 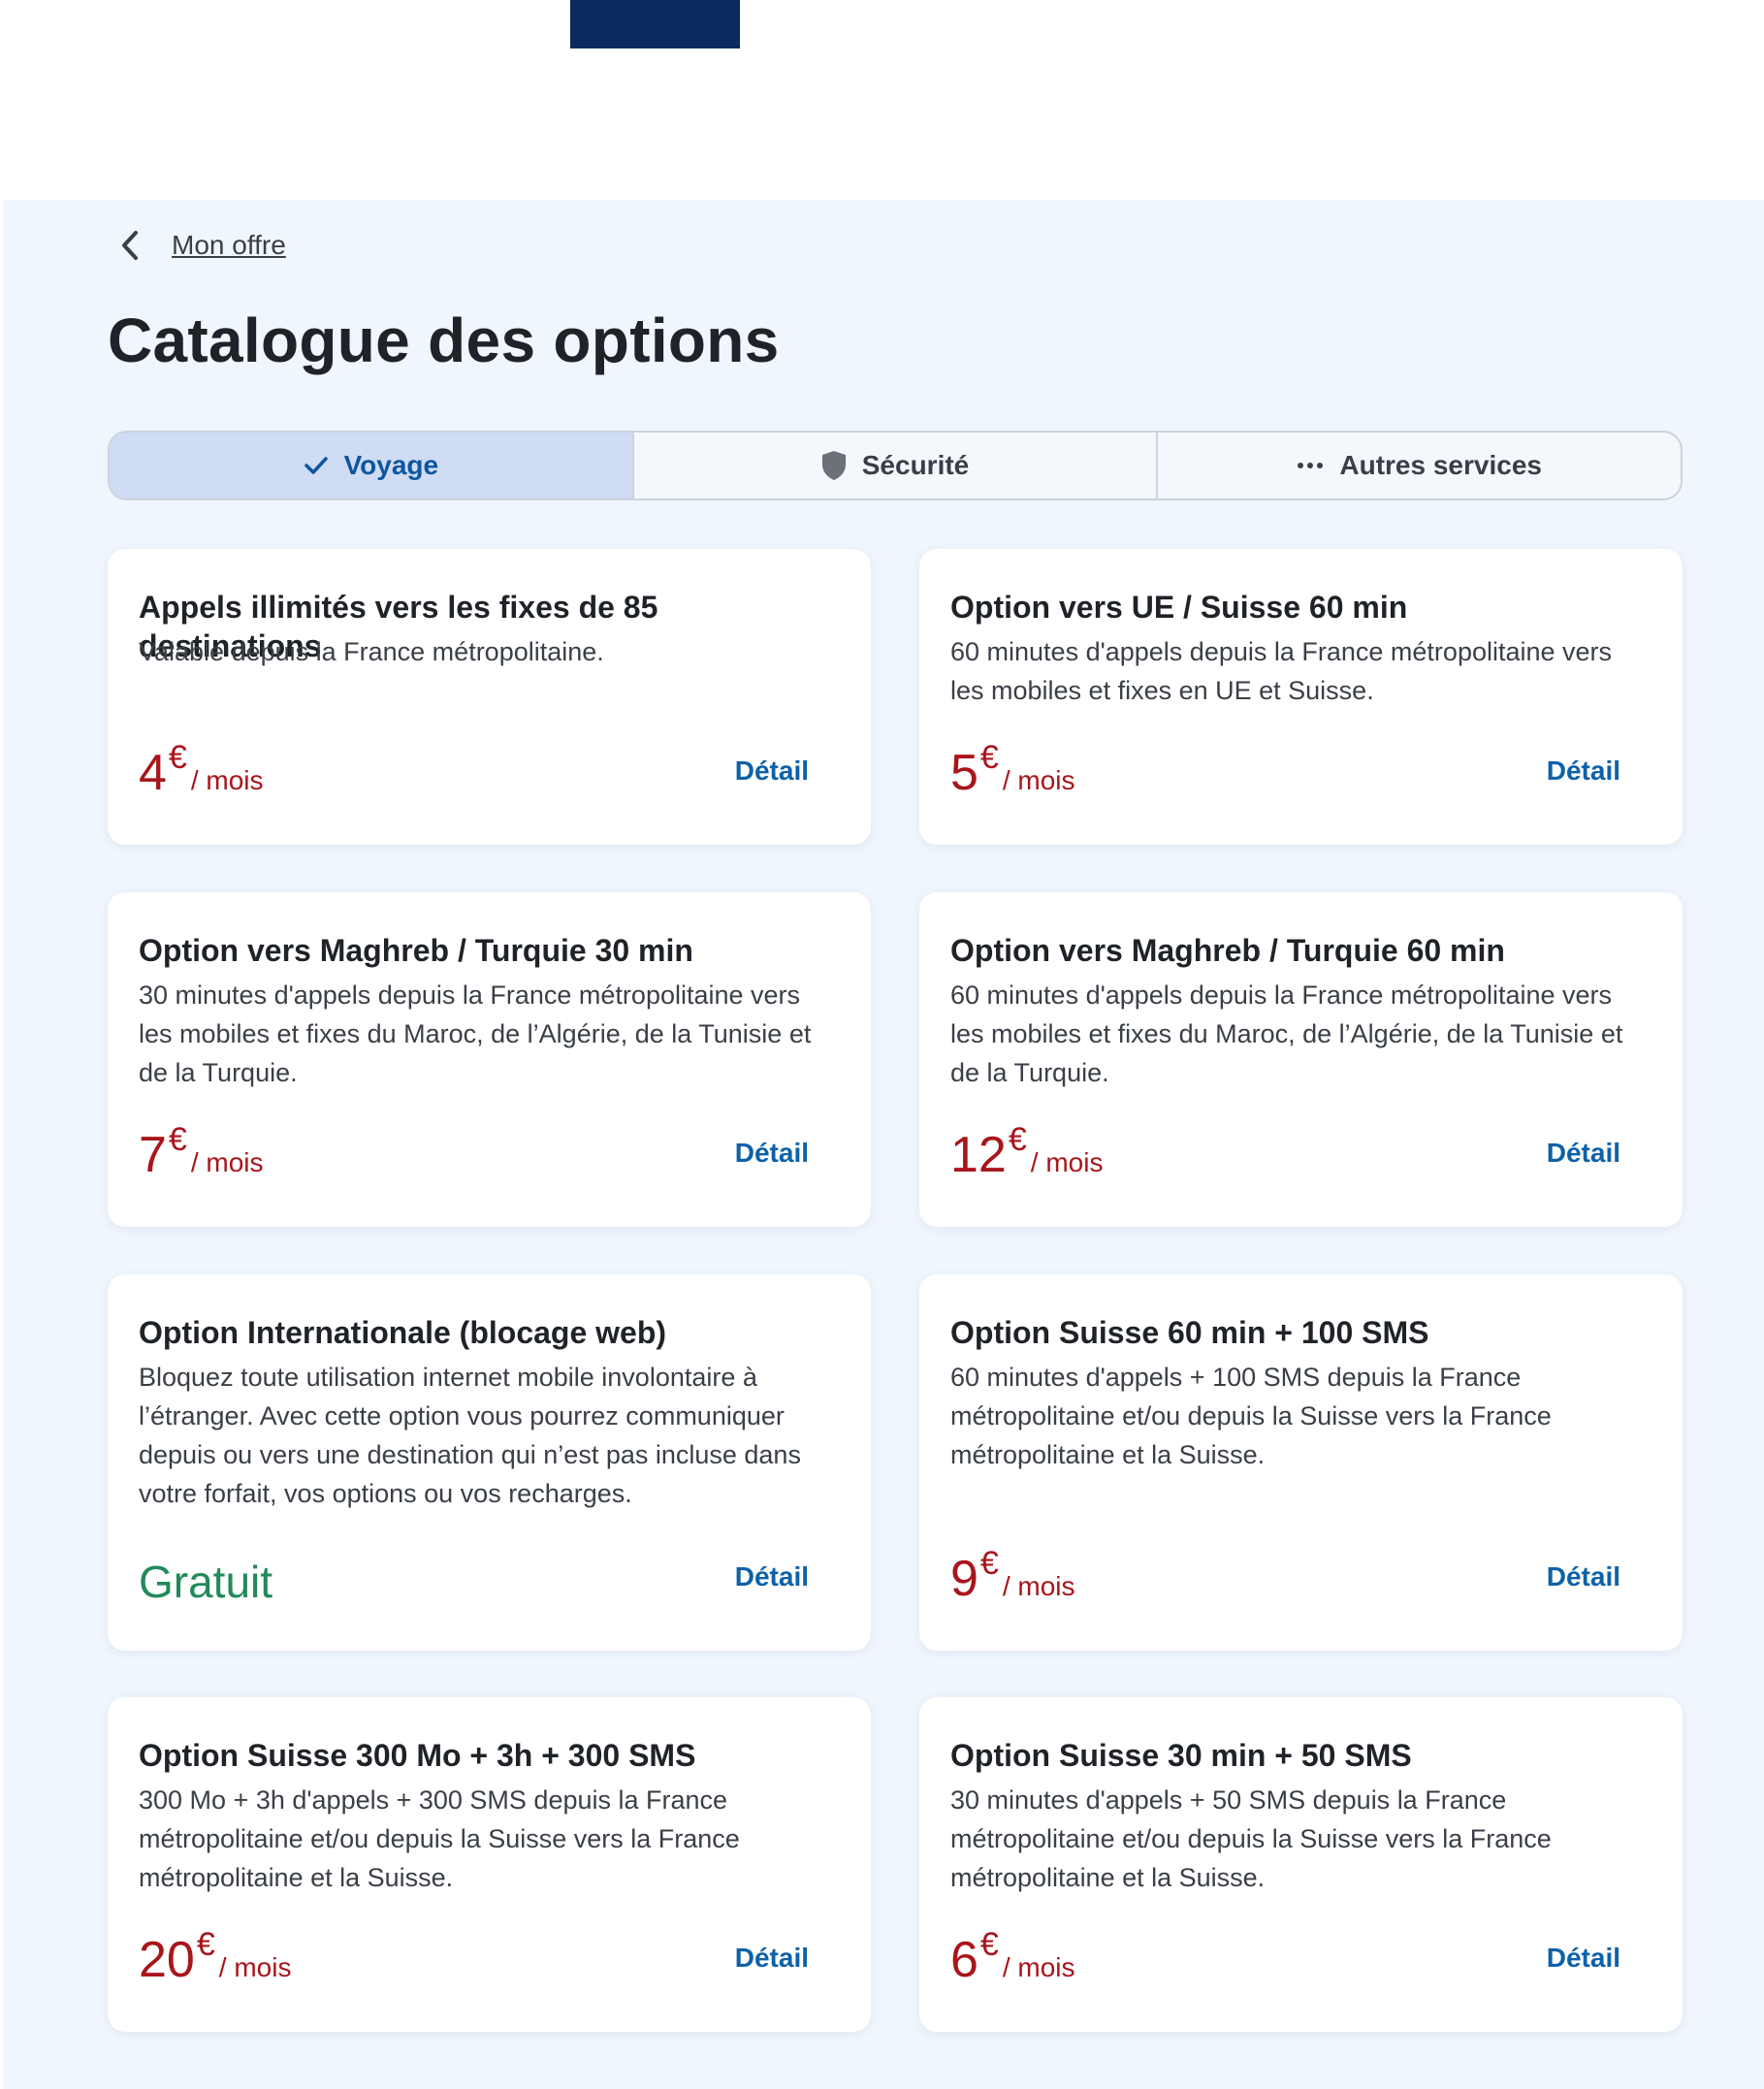 What do you see at coordinates (882, 100) in the screenshot?
I see `top-header` at bounding box center [882, 100].